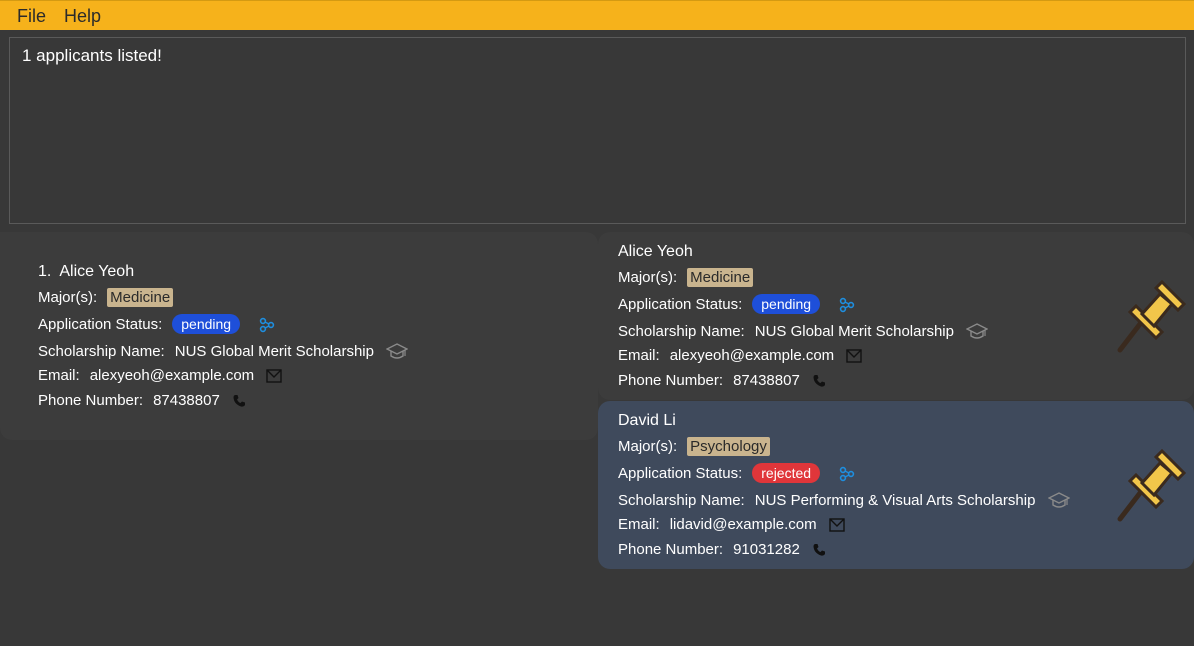  What do you see at coordinates (647, 420) in the screenshot?
I see `applicant-name: David Li` at bounding box center [647, 420].